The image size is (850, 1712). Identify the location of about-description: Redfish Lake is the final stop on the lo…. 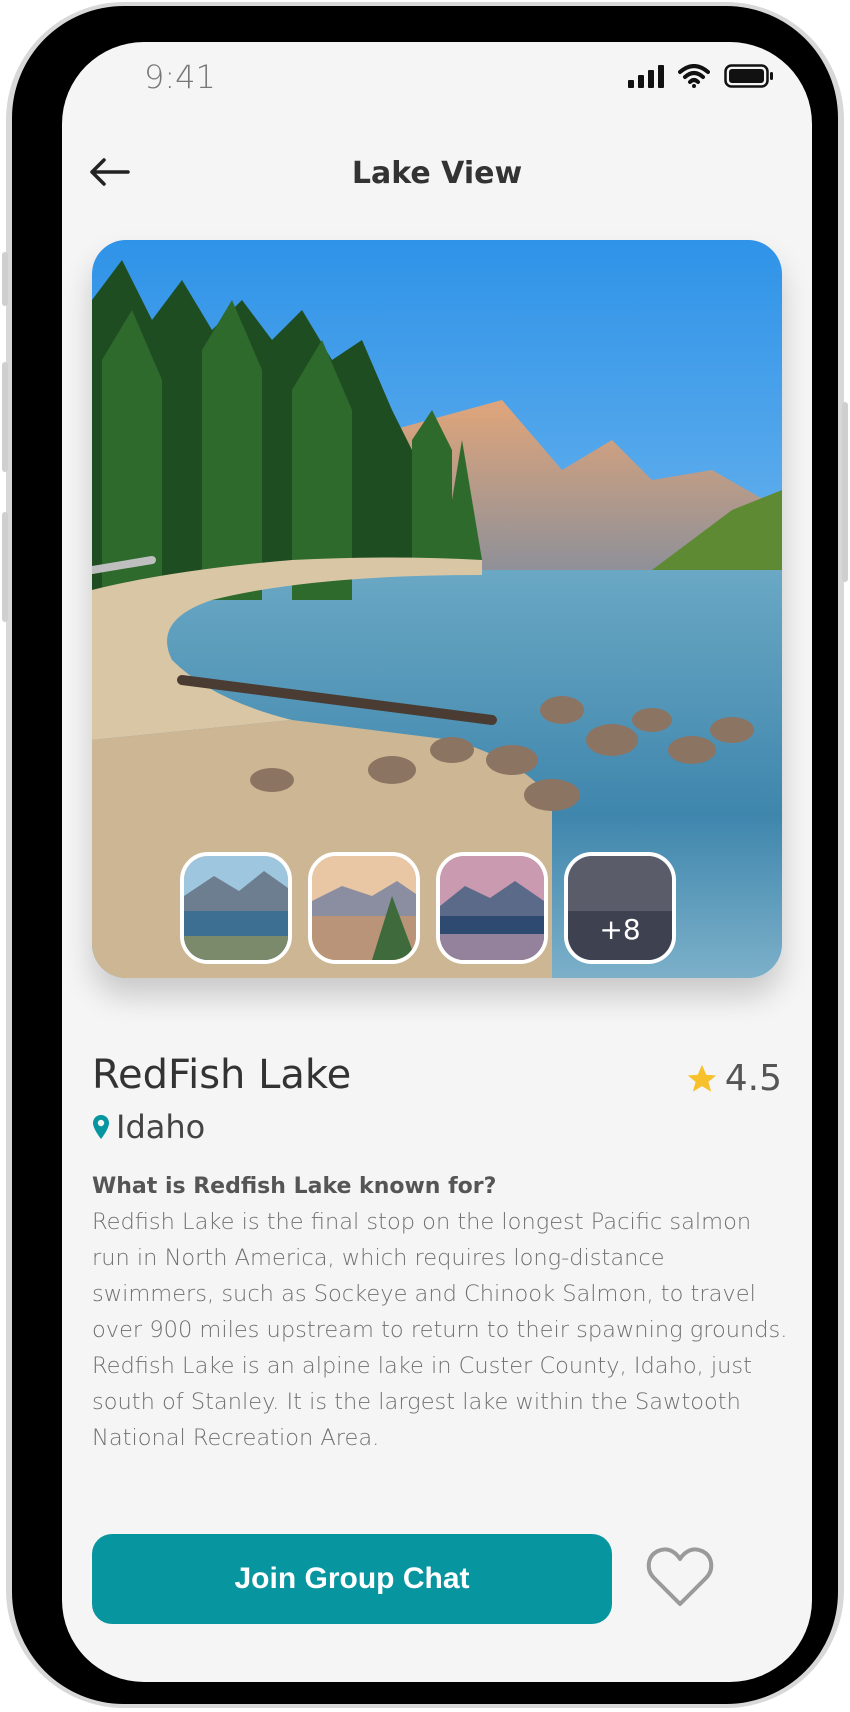
(440, 1330).